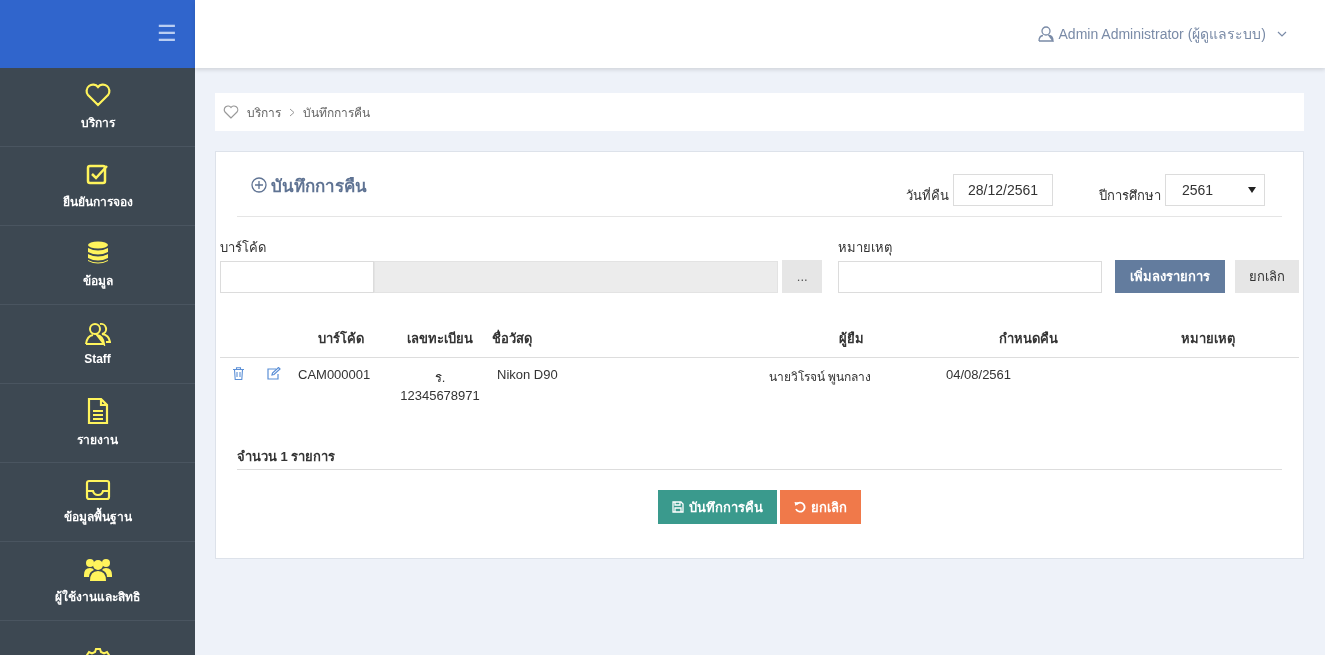  Describe the element at coordinates (1215, 190) in the screenshot. I see `year-dropdown: 2561` at that location.